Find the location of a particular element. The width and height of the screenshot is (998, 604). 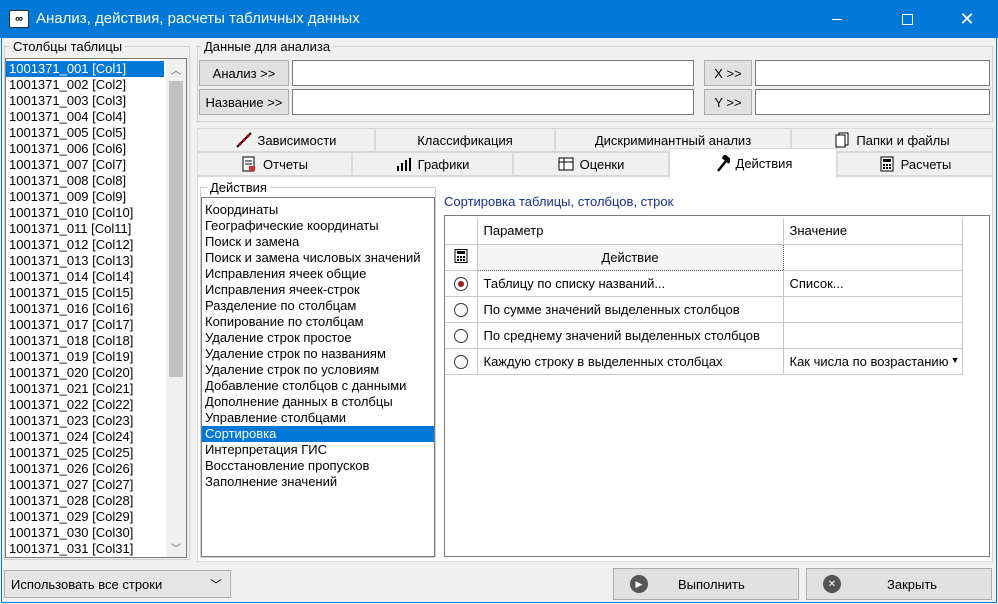

list-item: Сортировка is located at coordinates (318, 434).